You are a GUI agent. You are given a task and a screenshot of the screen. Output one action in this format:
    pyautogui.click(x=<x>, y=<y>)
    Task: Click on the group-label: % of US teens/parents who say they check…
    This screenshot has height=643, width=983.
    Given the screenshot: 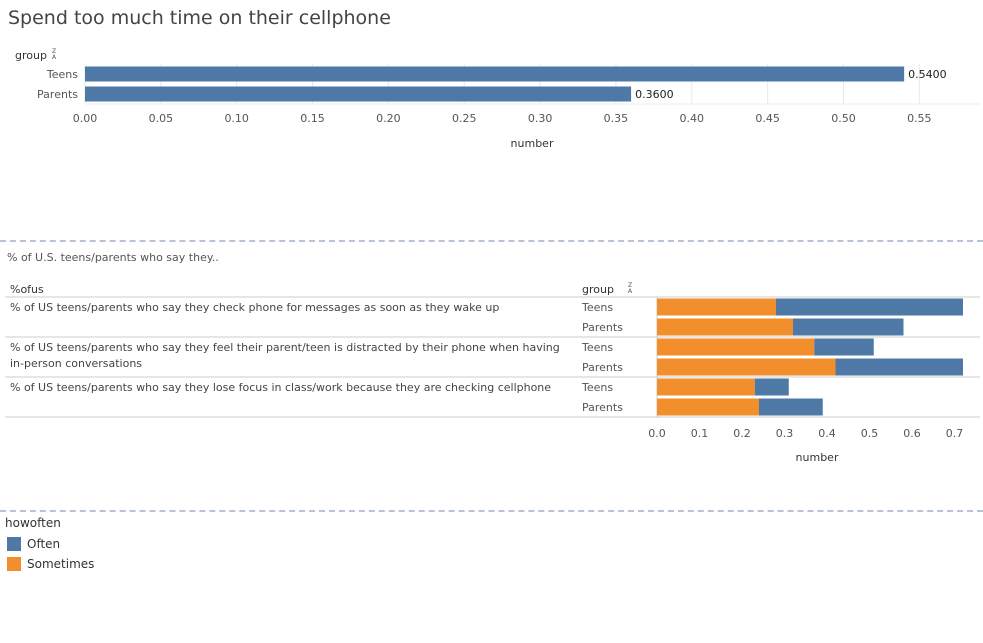 What is the action you would take?
    pyautogui.click(x=254, y=307)
    